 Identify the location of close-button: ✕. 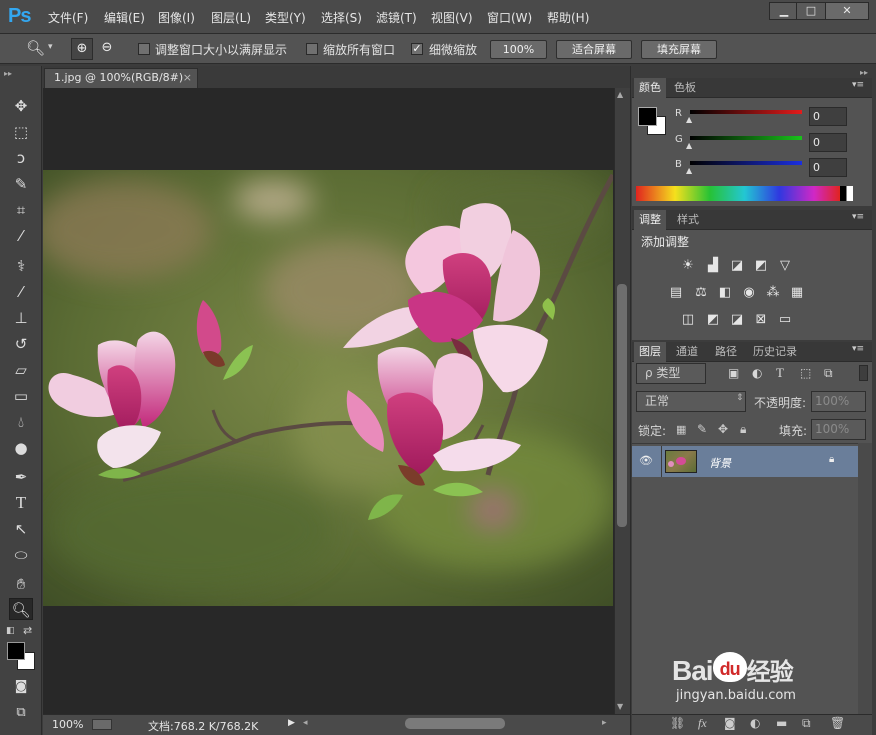
(847, 11).